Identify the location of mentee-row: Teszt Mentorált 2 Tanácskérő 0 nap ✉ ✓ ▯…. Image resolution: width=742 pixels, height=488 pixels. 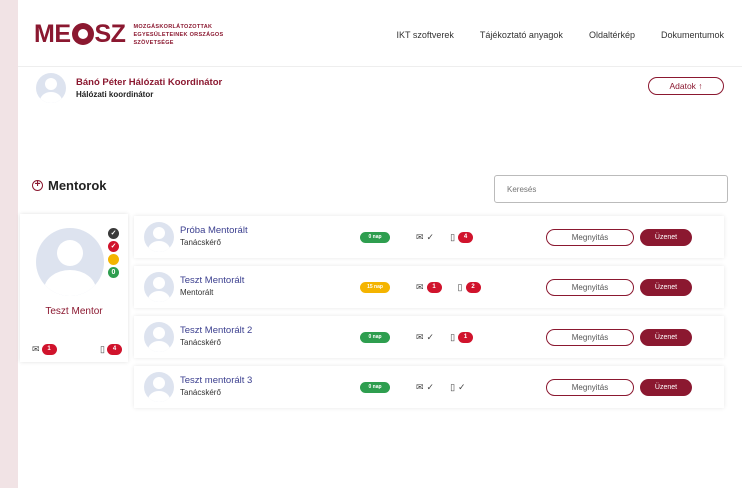
(429, 337).